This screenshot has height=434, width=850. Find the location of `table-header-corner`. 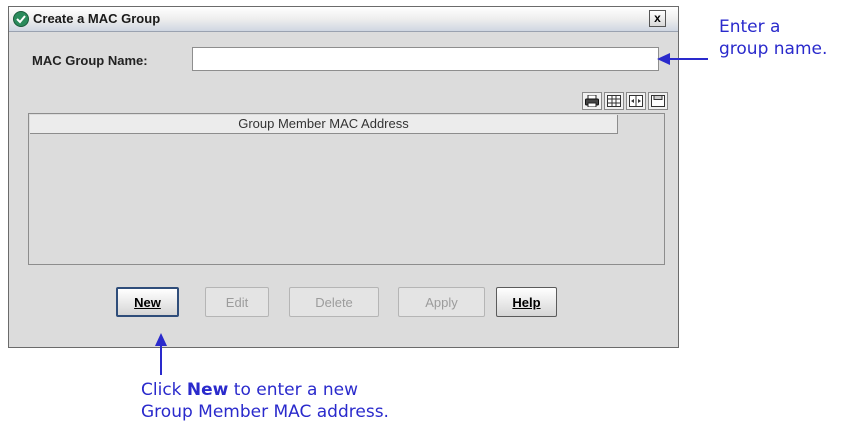

table-header-corner is located at coordinates (640, 124).